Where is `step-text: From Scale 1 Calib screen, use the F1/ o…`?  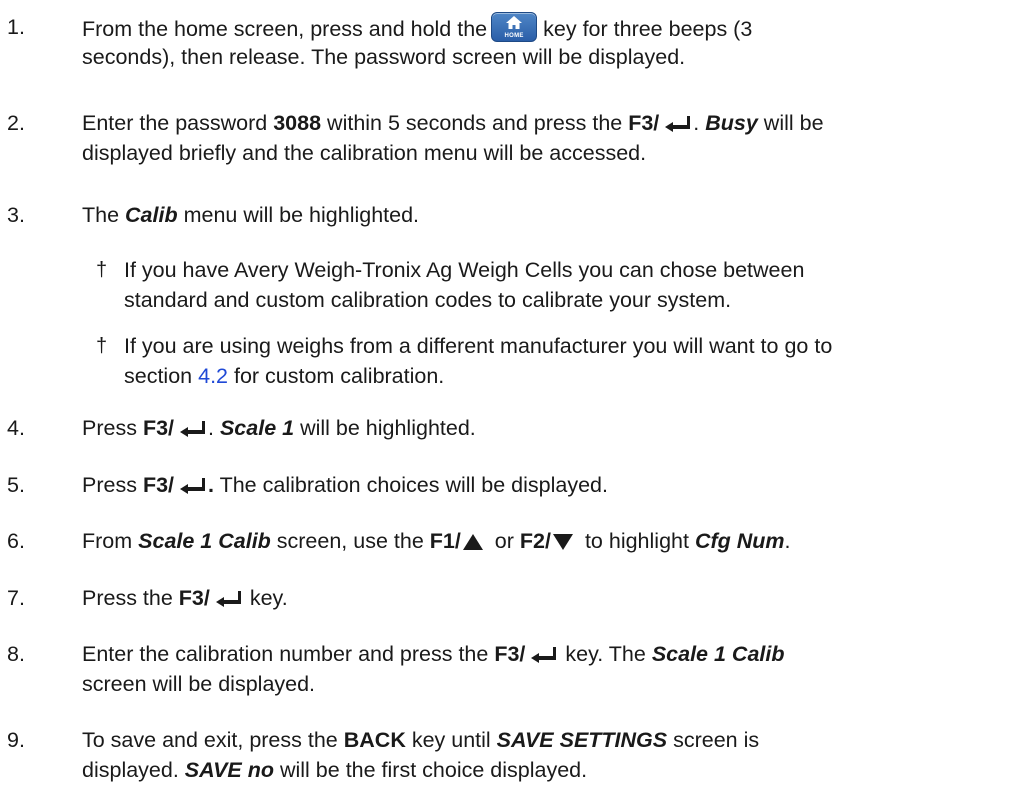
step-text: From Scale 1 Calib screen, use the F1/ o… is located at coordinates (436, 541).